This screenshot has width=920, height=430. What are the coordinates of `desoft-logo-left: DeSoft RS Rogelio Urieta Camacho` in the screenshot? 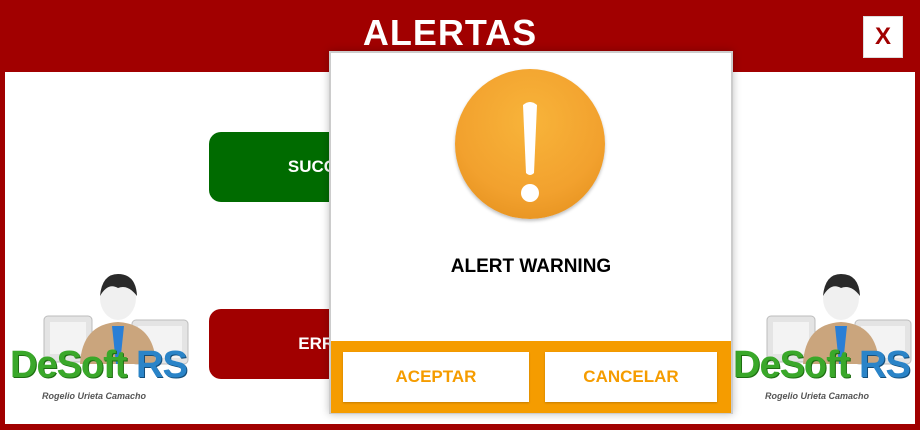 It's located at (100, 342).